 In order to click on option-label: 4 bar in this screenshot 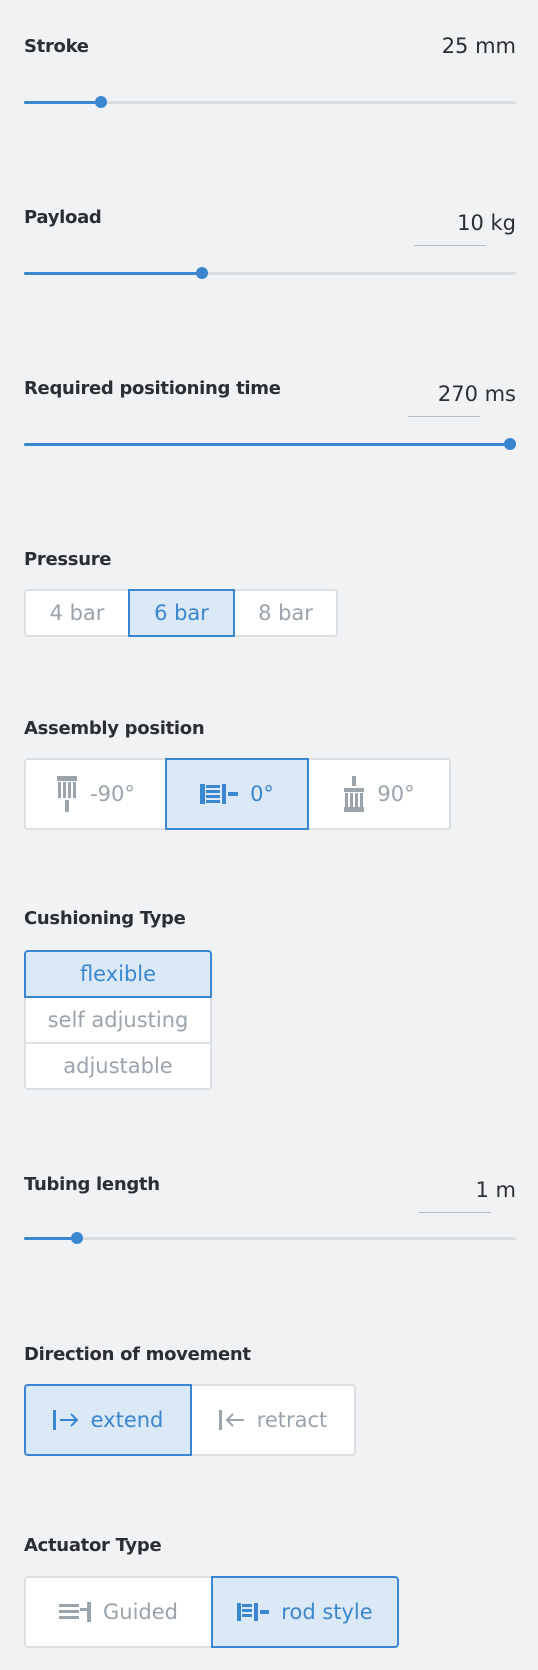, I will do `click(77, 613)`.